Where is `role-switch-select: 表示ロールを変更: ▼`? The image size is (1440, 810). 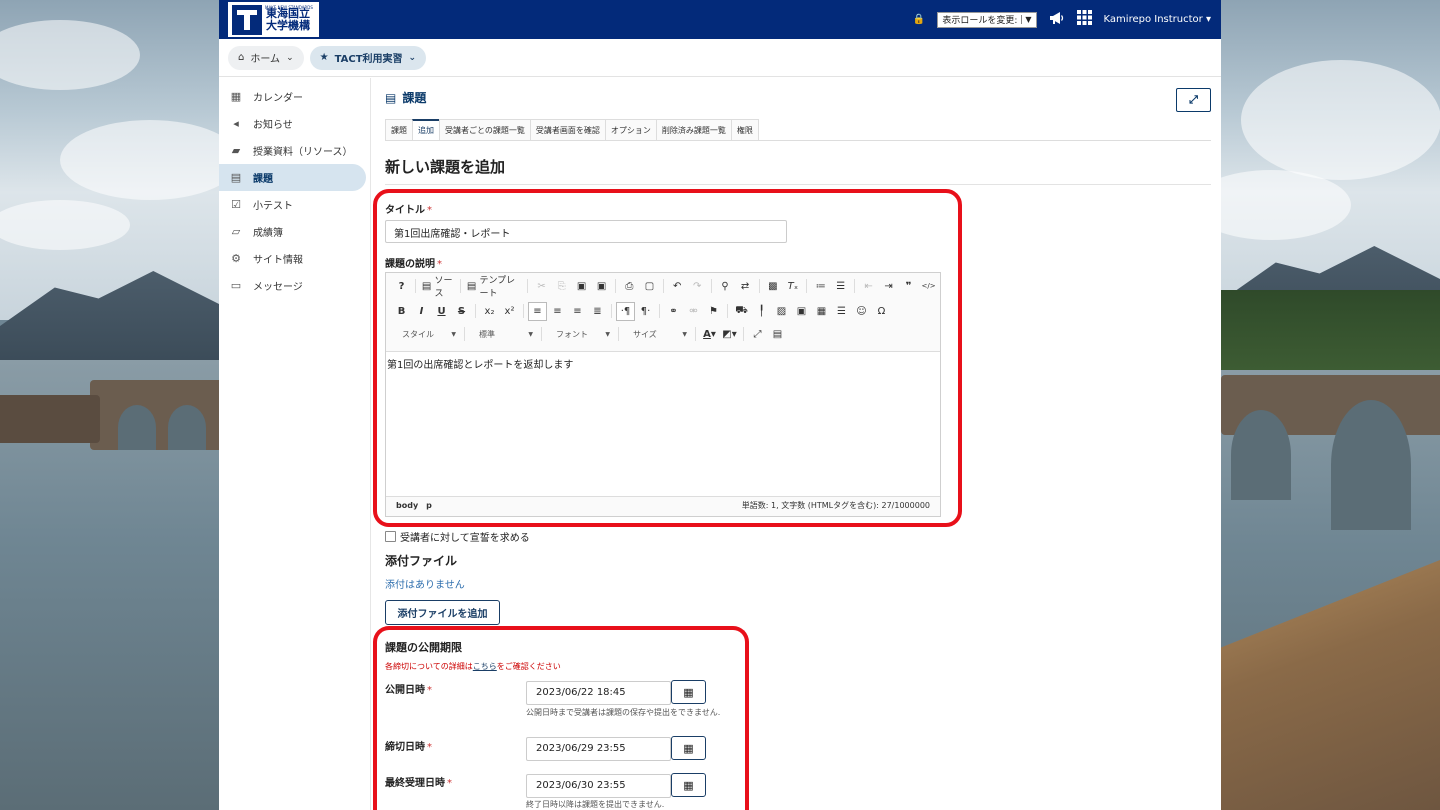
role-switch-select: 表示ロールを変更: ▼ is located at coordinates (987, 19).